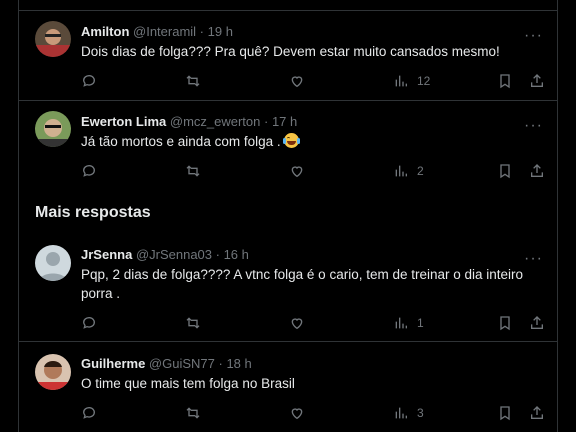 The image size is (576, 432). Describe the element at coordinates (238, 363) in the screenshot. I see `timestamp: 18 h` at that location.